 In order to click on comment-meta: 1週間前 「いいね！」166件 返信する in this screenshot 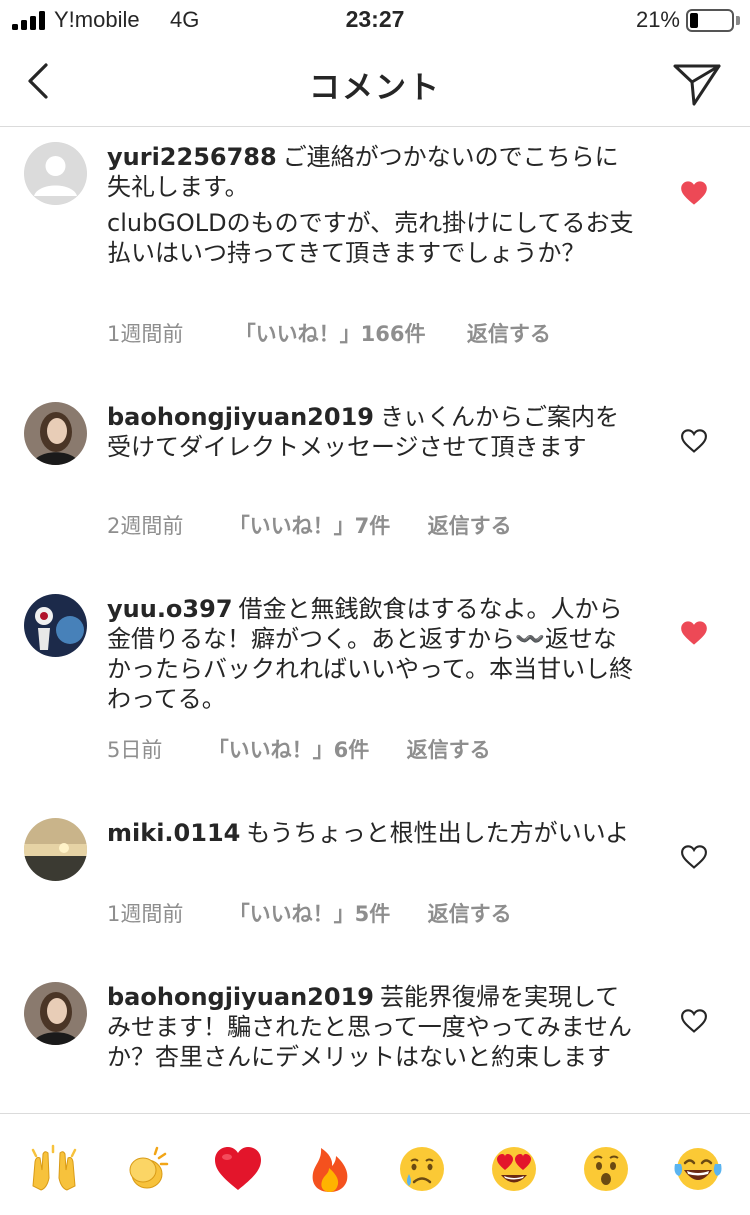, I will do `click(329, 333)`.